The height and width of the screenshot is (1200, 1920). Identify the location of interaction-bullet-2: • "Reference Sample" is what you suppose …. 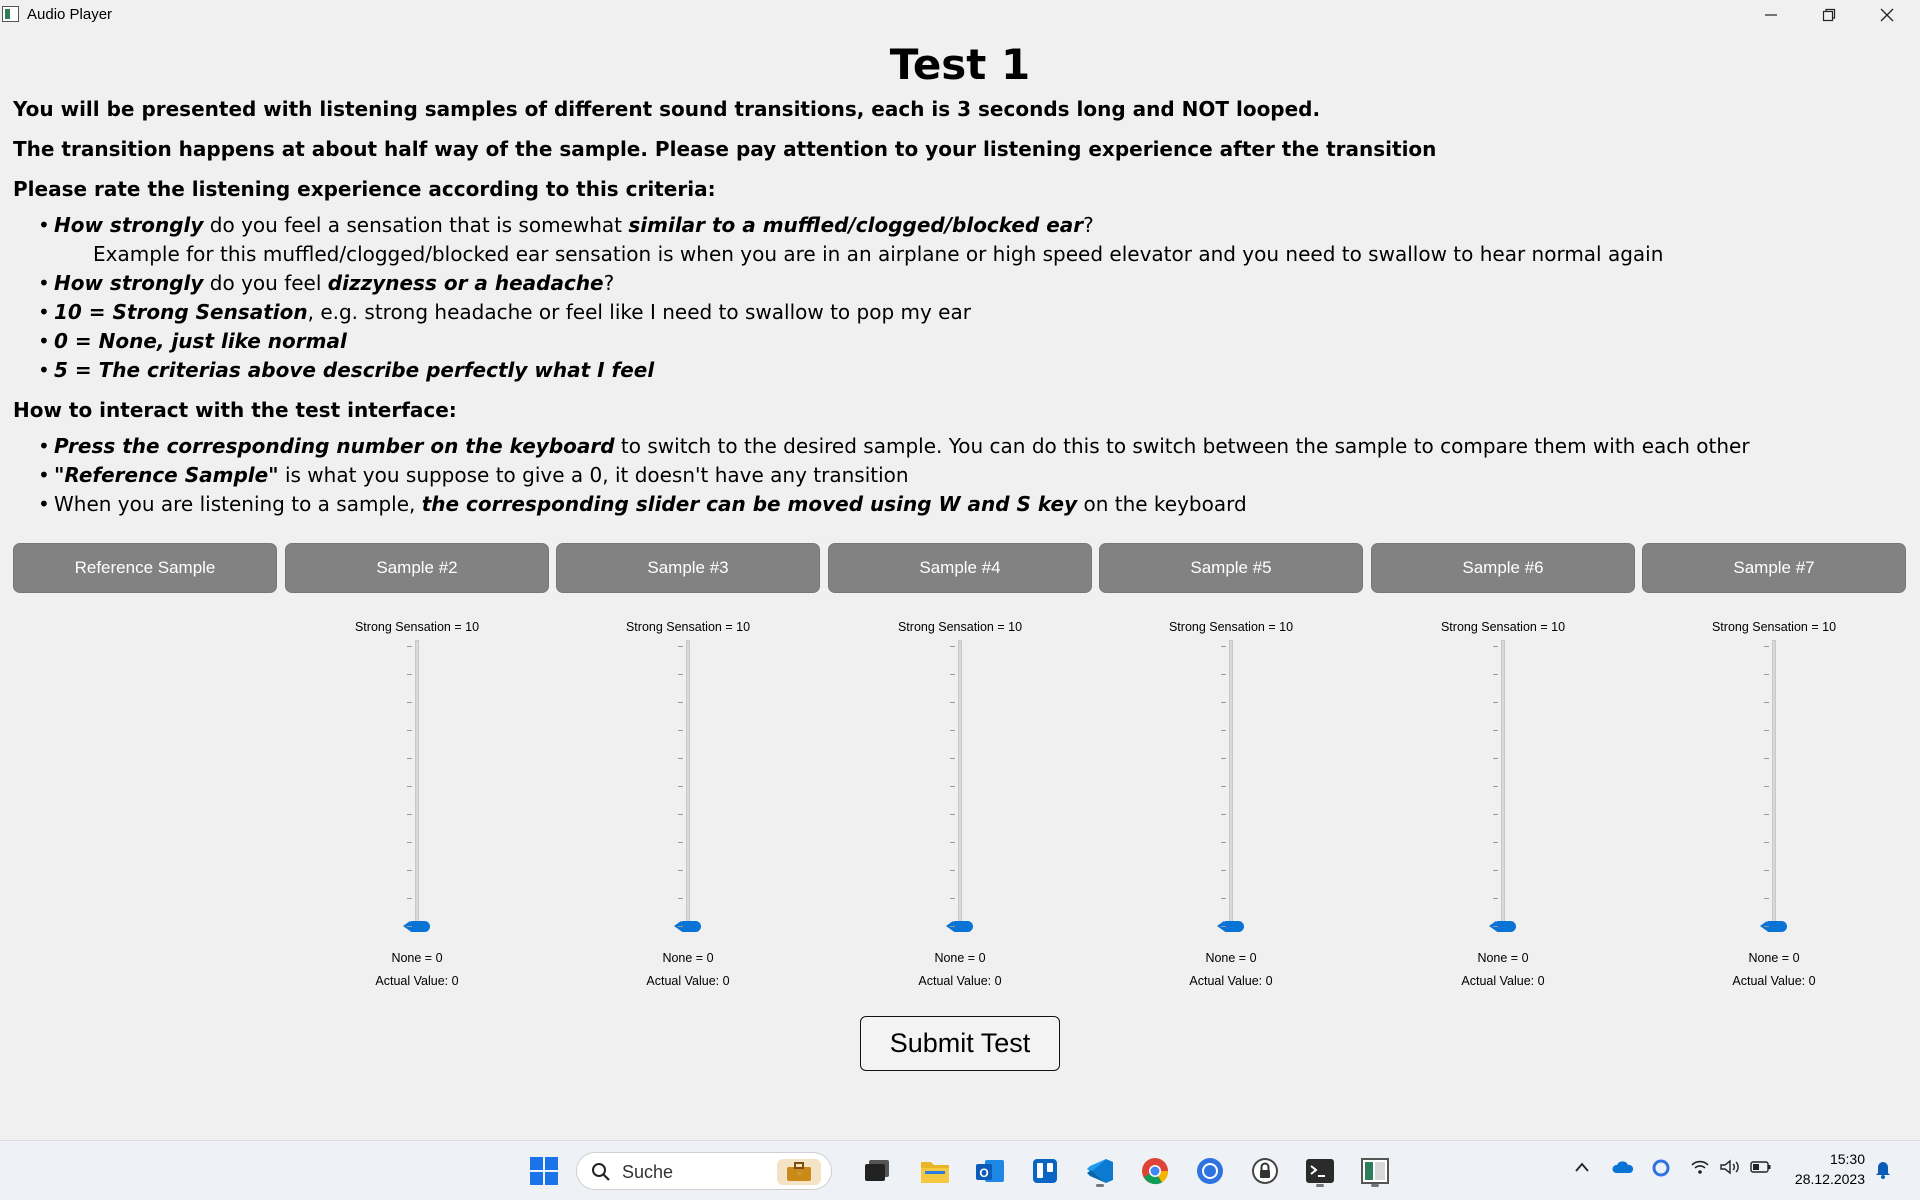
(473, 475).